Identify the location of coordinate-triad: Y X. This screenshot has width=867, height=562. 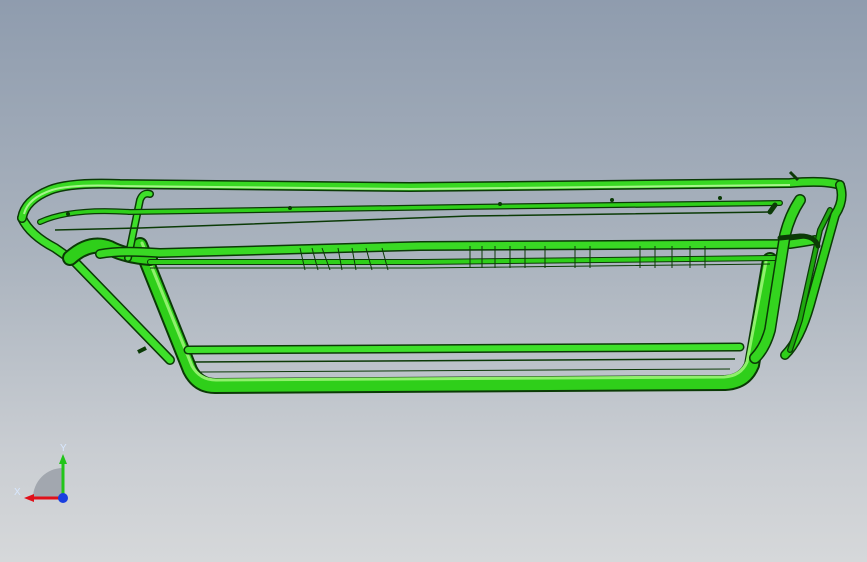
(41, 473).